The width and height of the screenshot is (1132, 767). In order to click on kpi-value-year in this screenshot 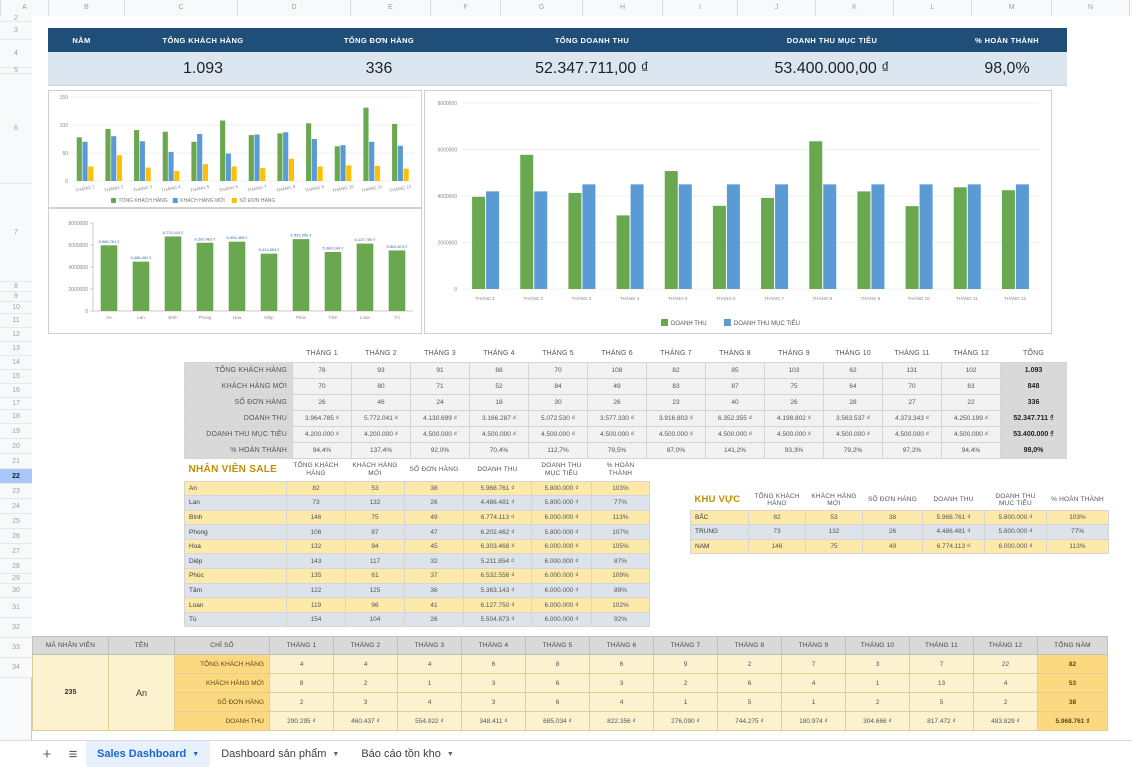, I will do `click(81, 68)`.